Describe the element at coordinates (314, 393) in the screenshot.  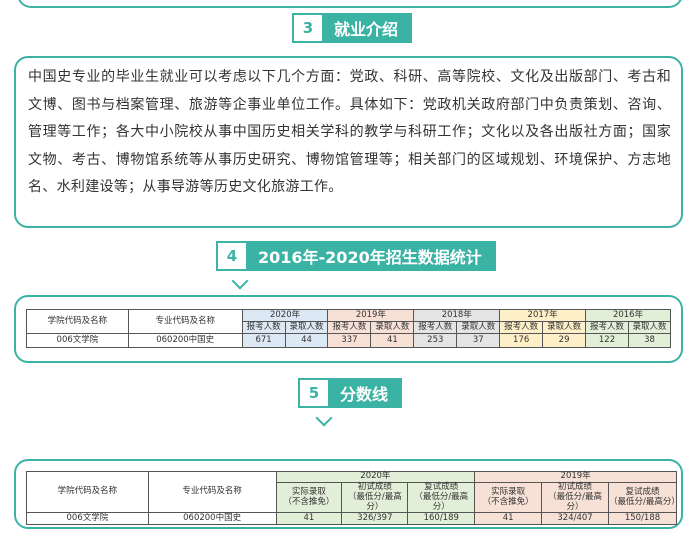
I see `section-number: 5` at that location.